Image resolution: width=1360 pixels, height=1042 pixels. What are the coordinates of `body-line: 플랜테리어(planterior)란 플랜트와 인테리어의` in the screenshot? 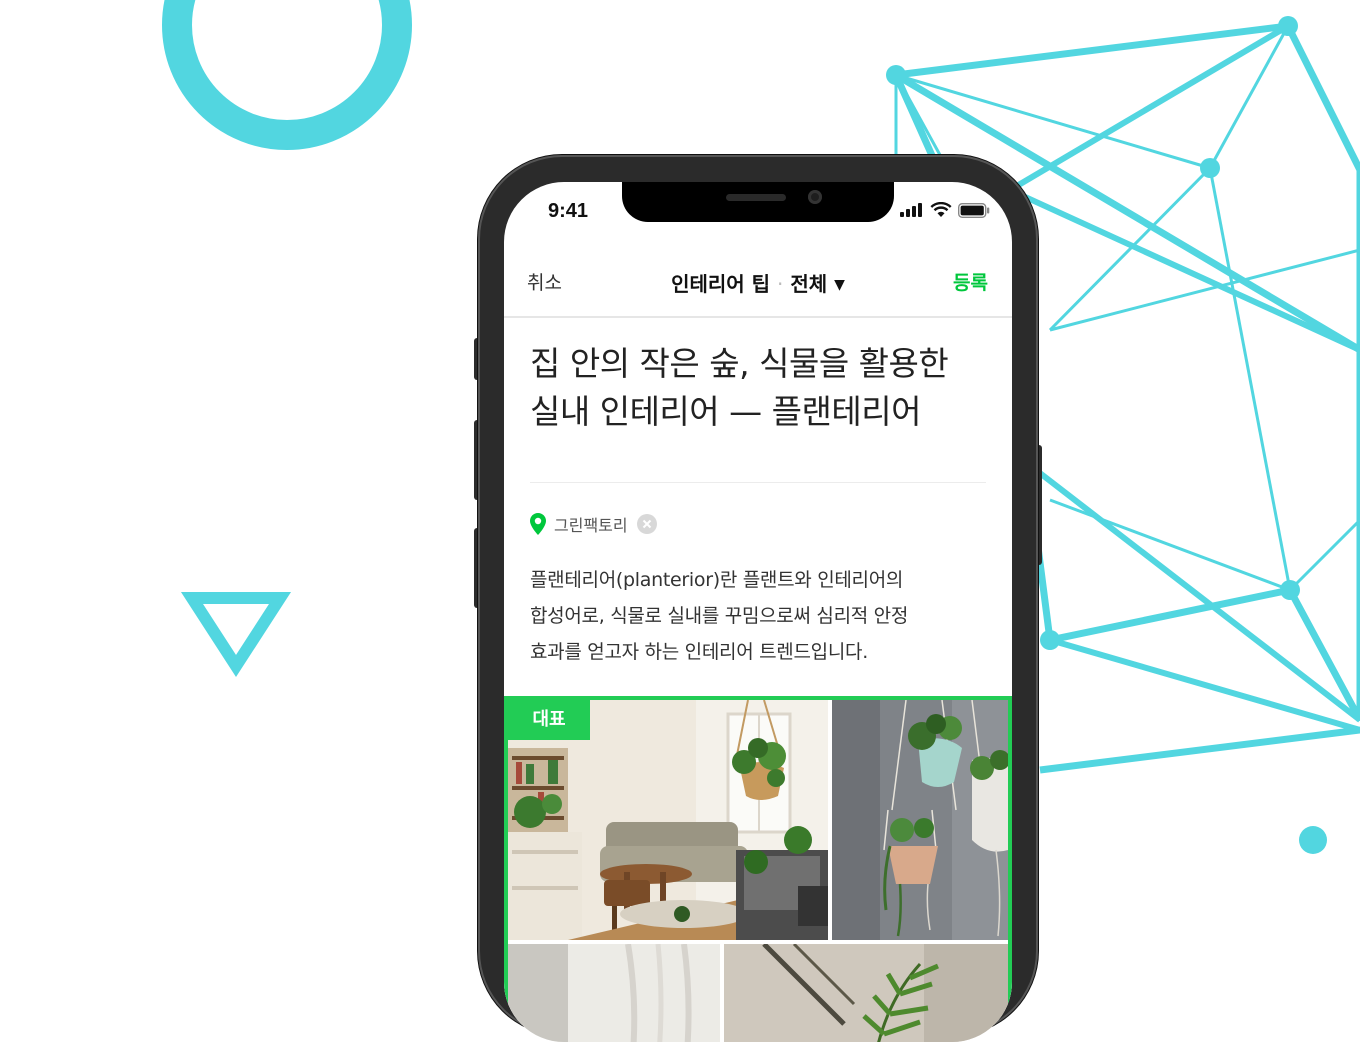 It's located at (717, 580).